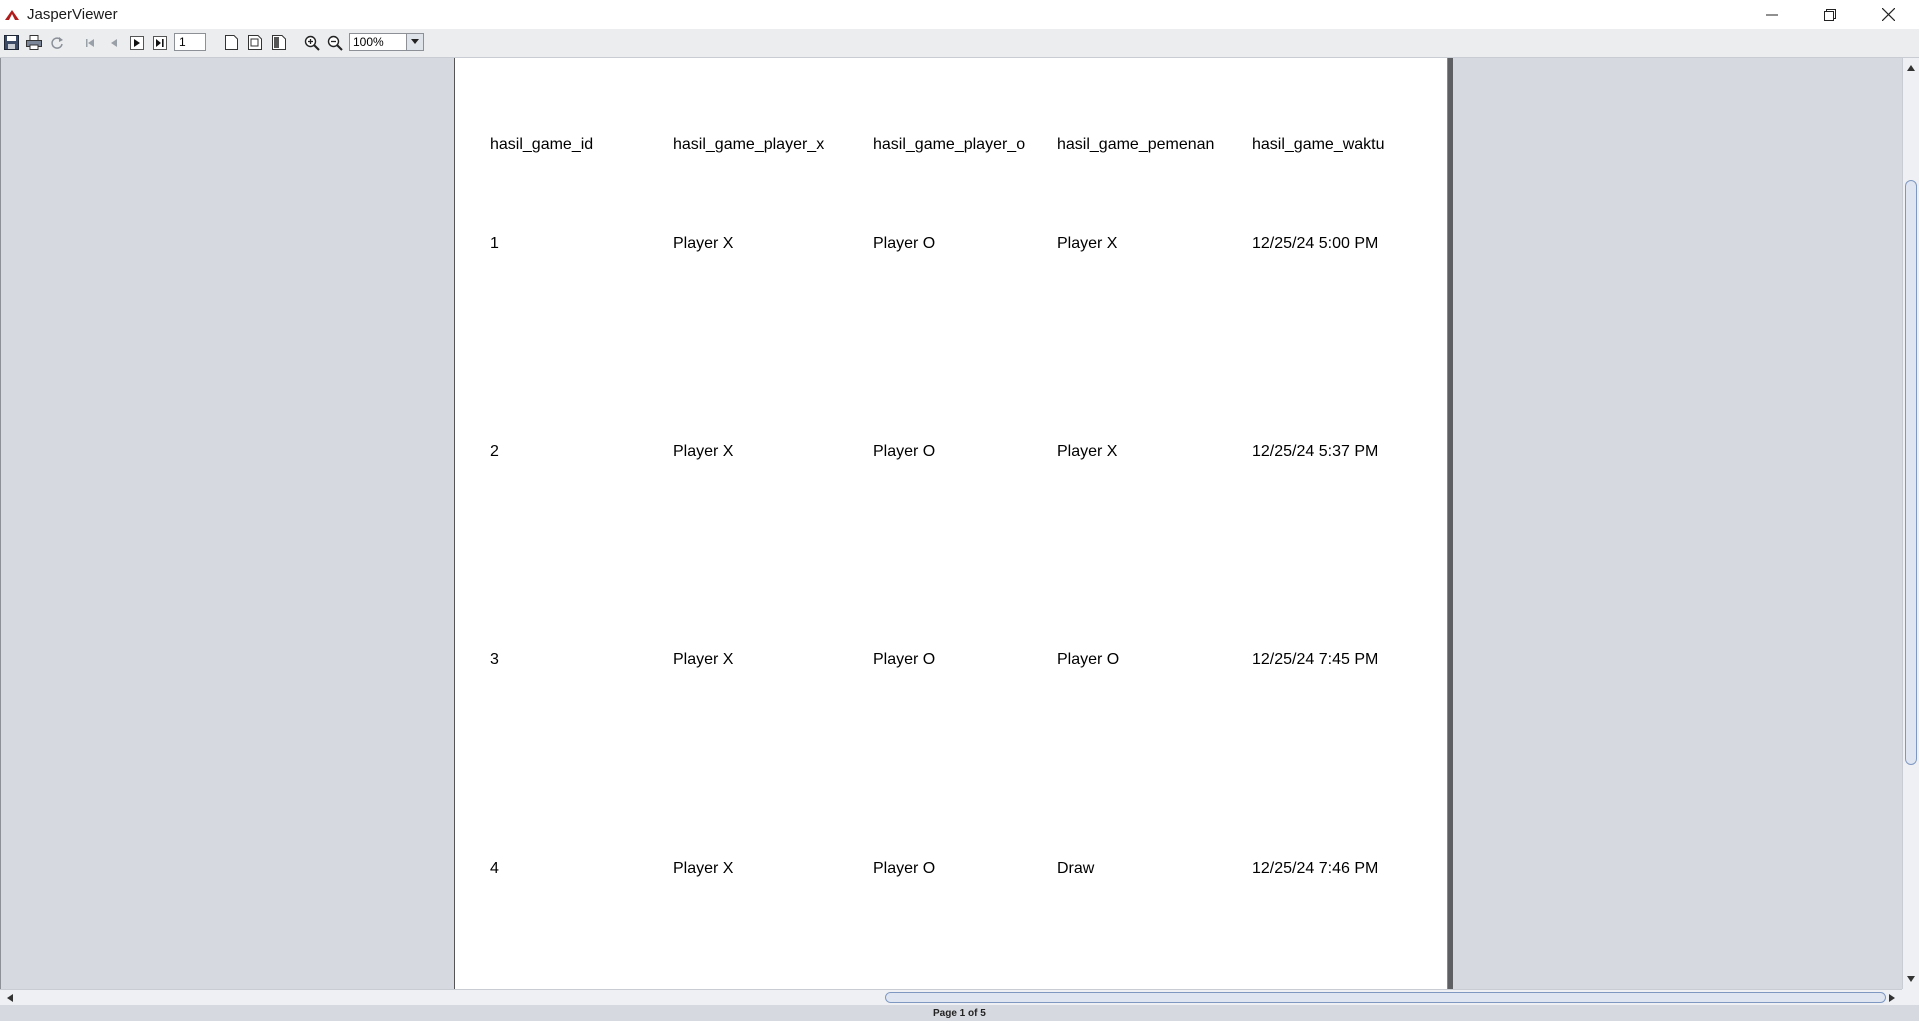  Describe the element at coordinates (1450, 523) in the screenshot. I see `page-shadow` at that location.